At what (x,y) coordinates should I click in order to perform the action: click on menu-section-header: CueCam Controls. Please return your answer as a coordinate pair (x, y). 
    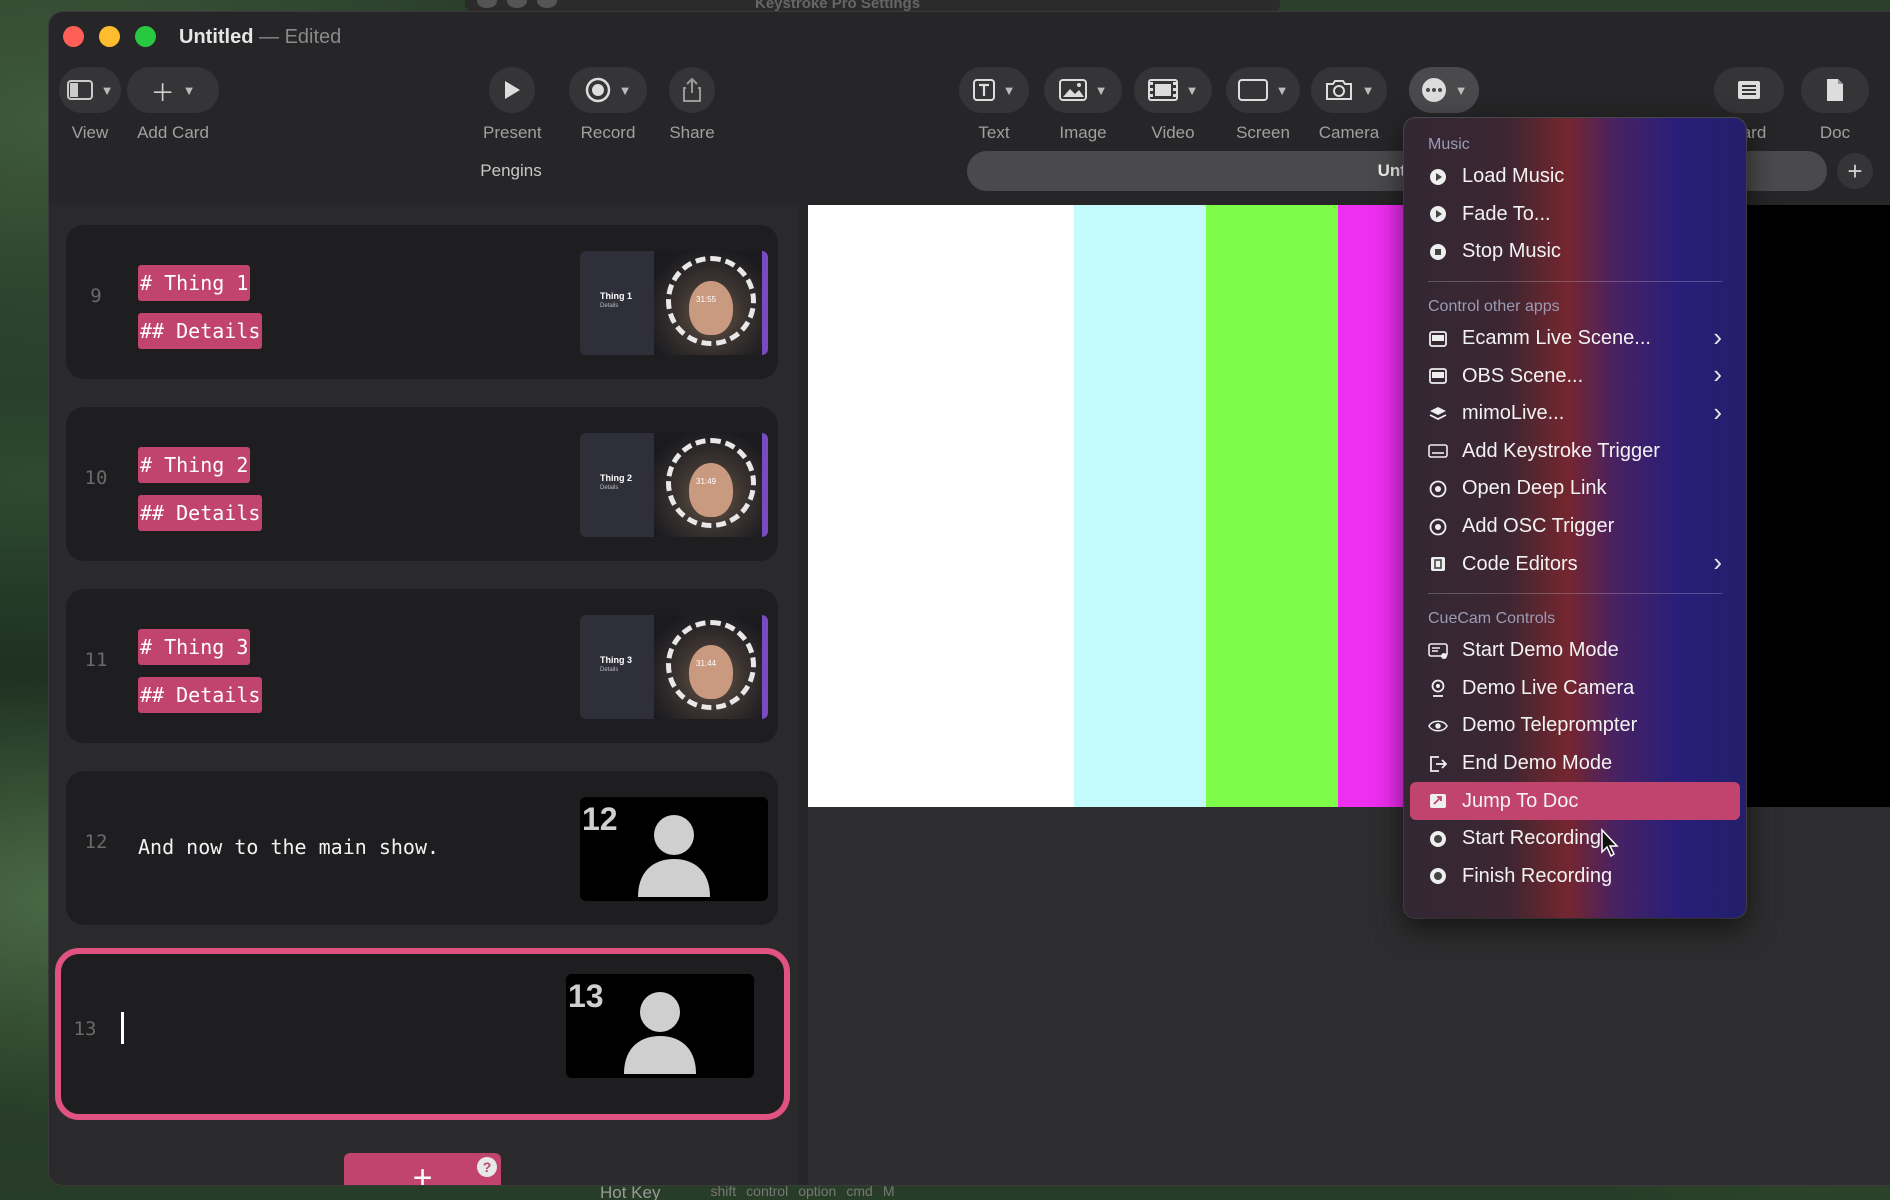
    Looking at the image, I should click on (1492, 618).